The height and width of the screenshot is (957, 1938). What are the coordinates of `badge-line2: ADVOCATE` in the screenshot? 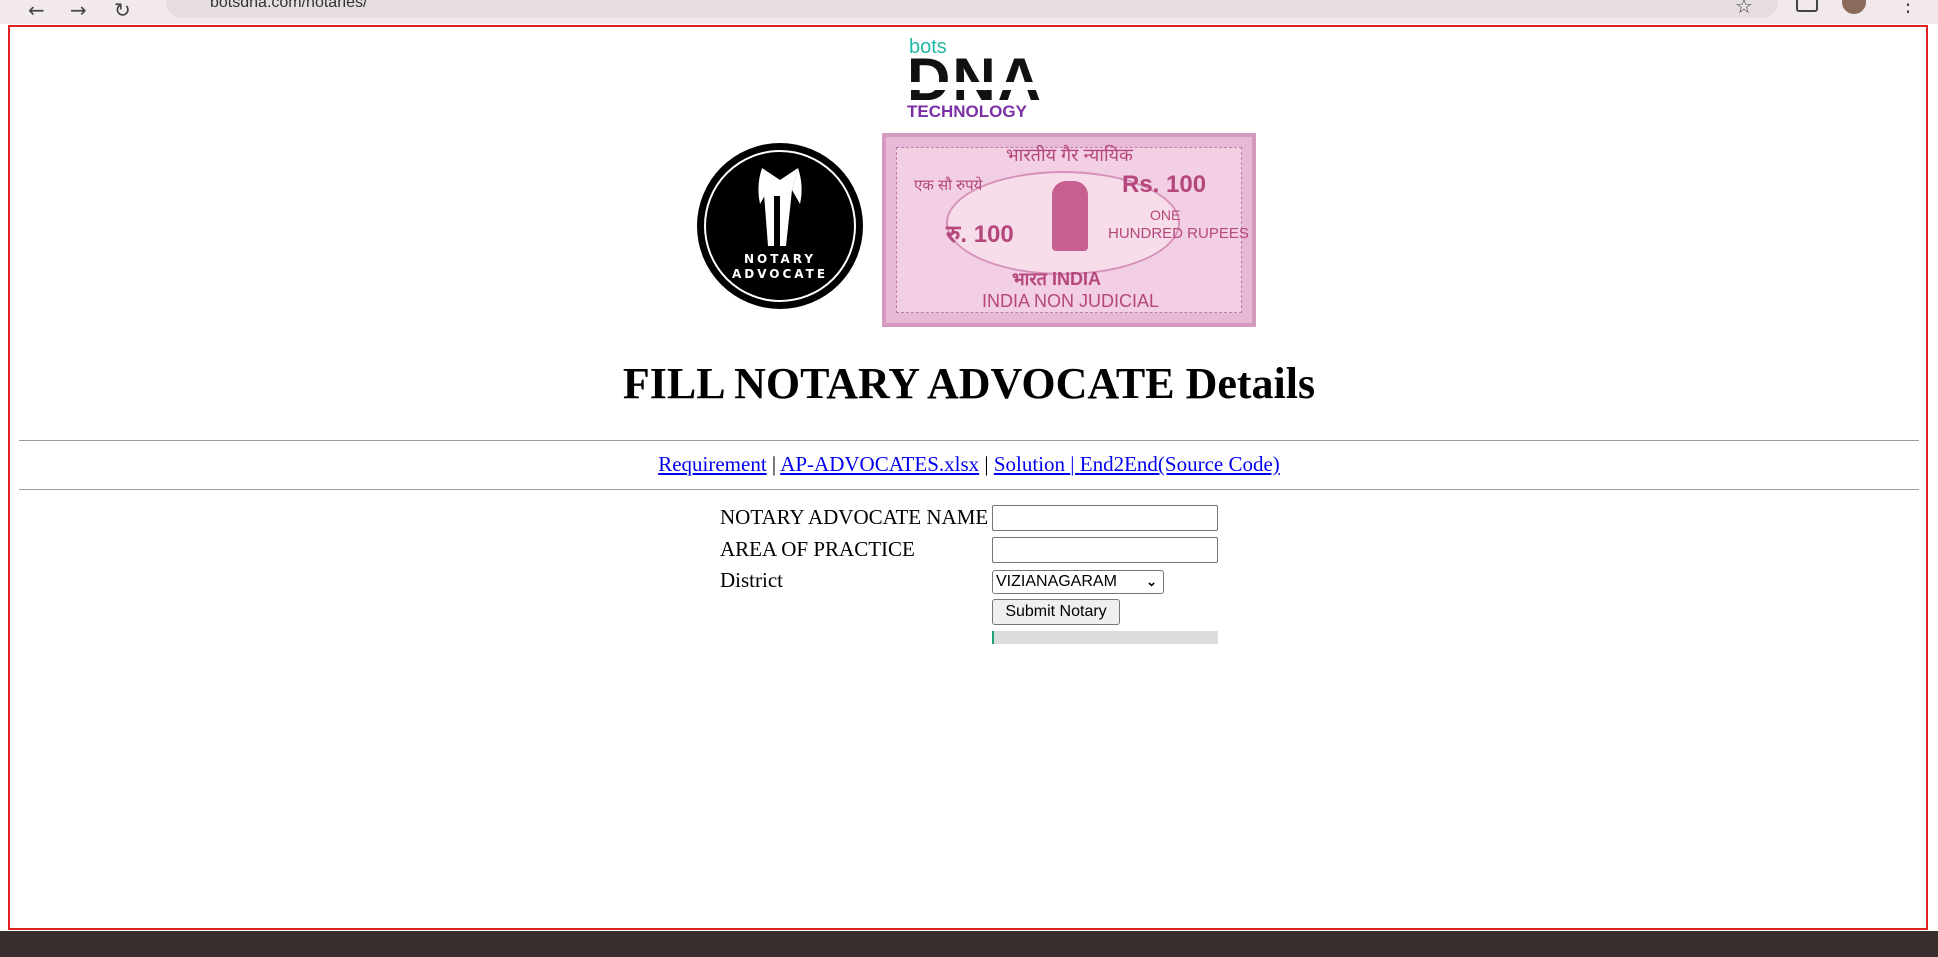 It's located at (780, 274).